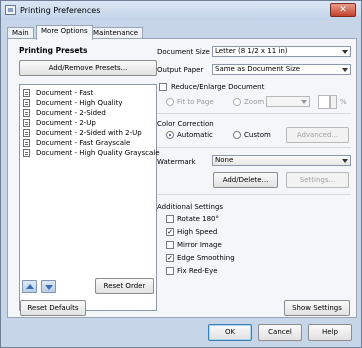 This screenshot has height=348, width=362. What do you see at coordinates (199, 245) in the screenshot?
I see `mirror-image-label: Mirror Image` at bounding box center [199, 245].